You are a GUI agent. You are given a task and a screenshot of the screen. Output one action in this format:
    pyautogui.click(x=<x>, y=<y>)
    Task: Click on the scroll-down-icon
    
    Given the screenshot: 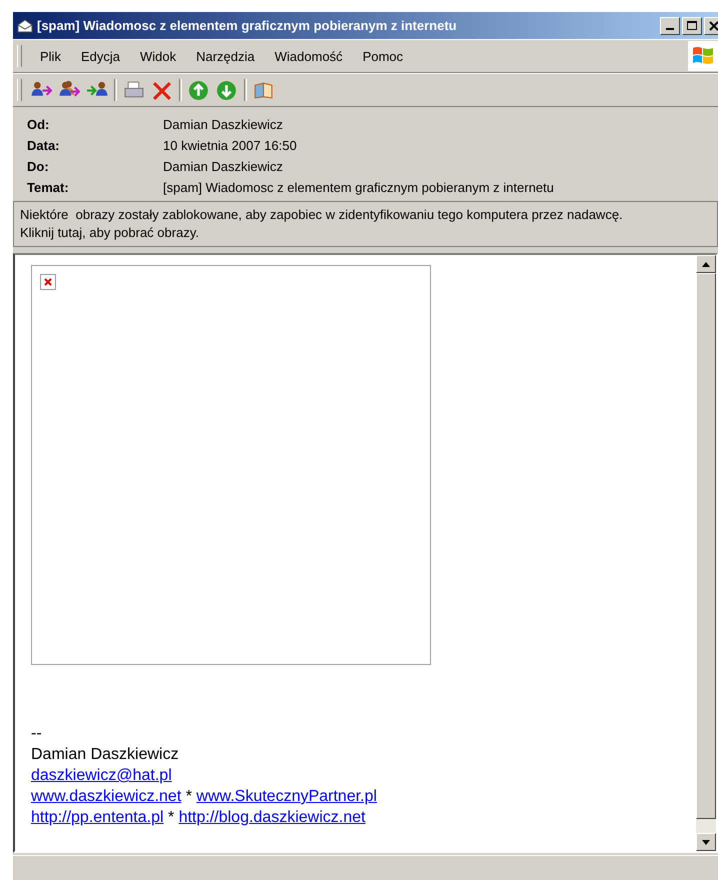 What is the action you would take?
    pyautogui.click(x=706, y=842)
    